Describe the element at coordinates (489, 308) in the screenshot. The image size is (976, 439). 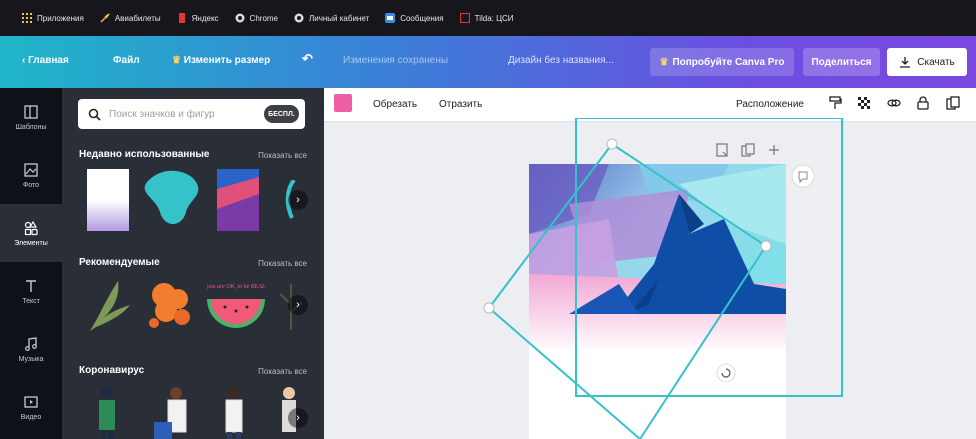
I see `resize-handle-left` at that location.